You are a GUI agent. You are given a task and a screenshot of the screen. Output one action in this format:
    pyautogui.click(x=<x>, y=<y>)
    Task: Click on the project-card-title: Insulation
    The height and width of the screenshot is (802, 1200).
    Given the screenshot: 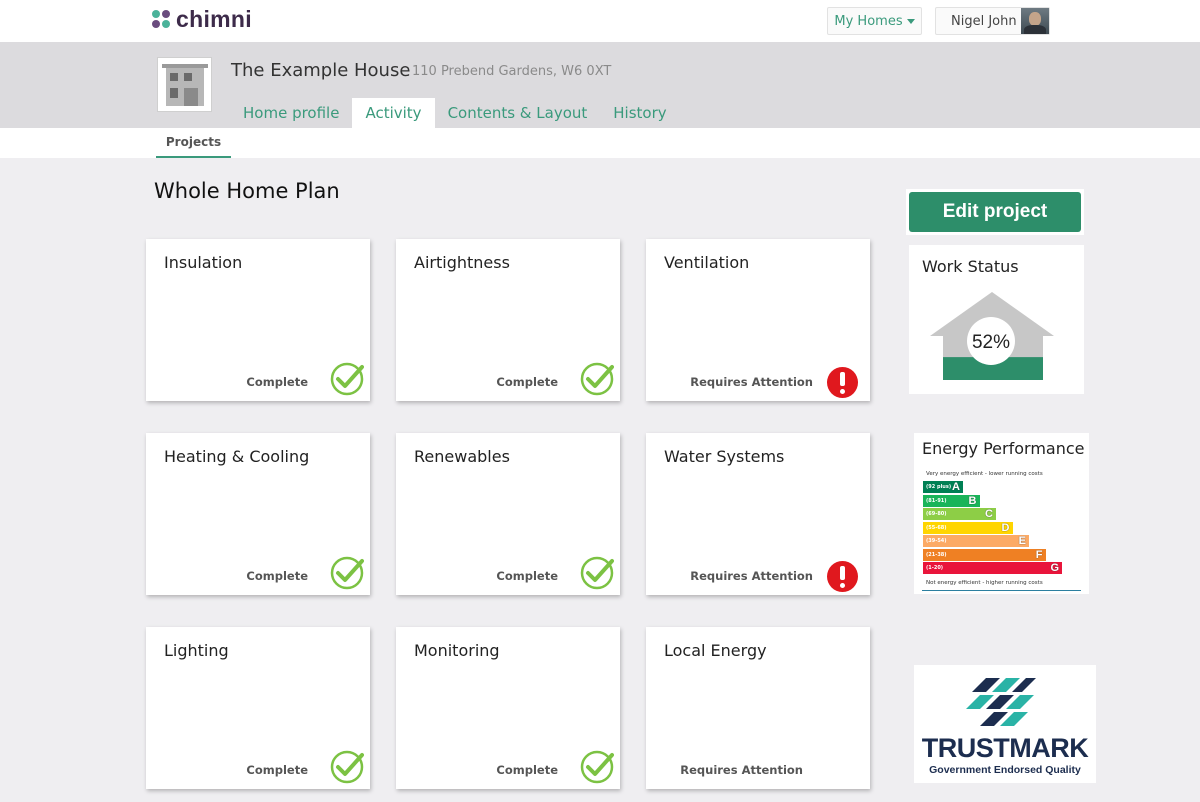 What is the action you would take?
    pyautogui.click(x=203, y=262)
    